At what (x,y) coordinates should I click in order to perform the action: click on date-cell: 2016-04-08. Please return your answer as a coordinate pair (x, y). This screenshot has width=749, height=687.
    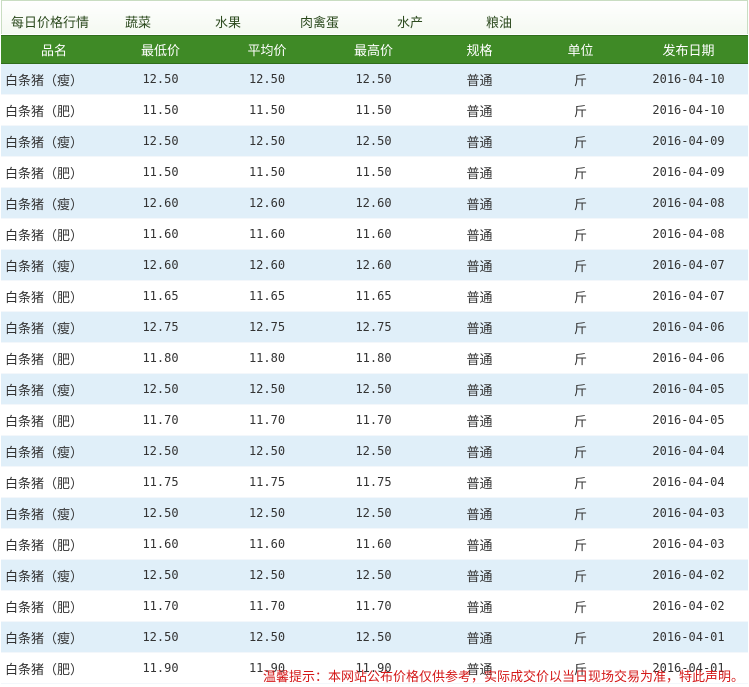
    Looking at the image, I should click on (688, 234).